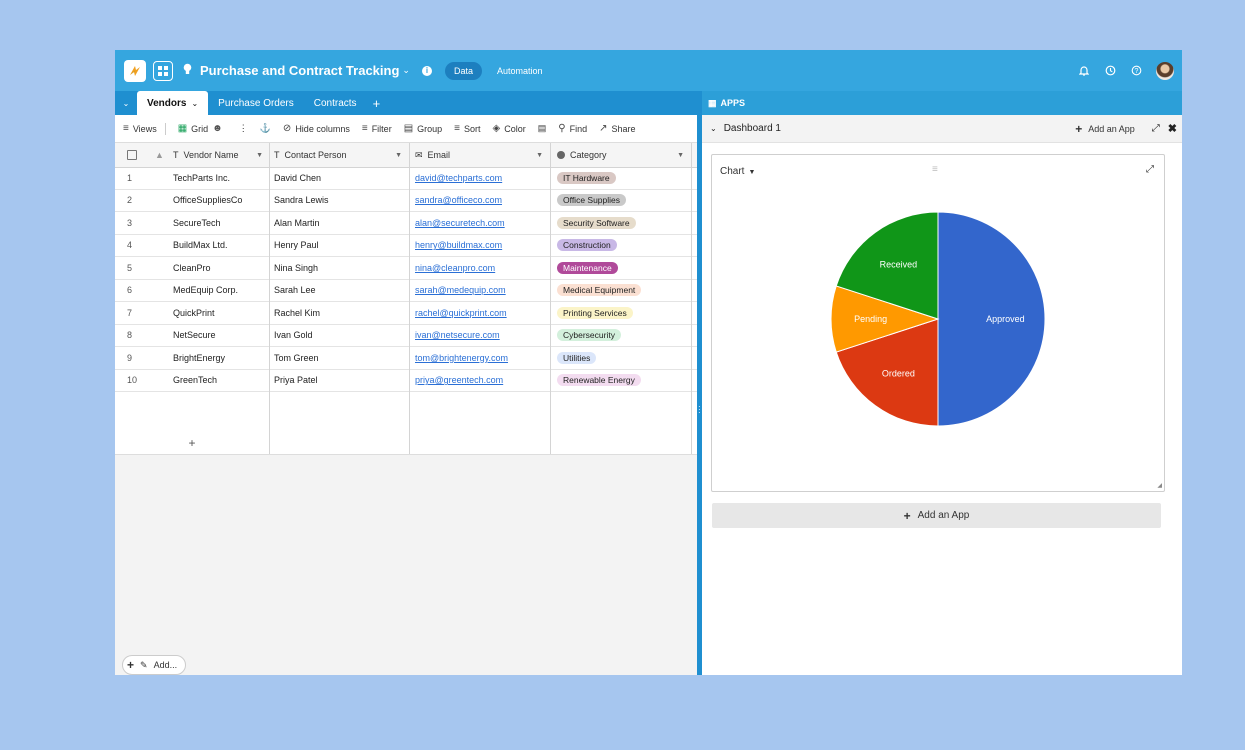 The image size is (1245, 750). I want to click on email-cell: ivan@netsecure.com, so click(482, 336).